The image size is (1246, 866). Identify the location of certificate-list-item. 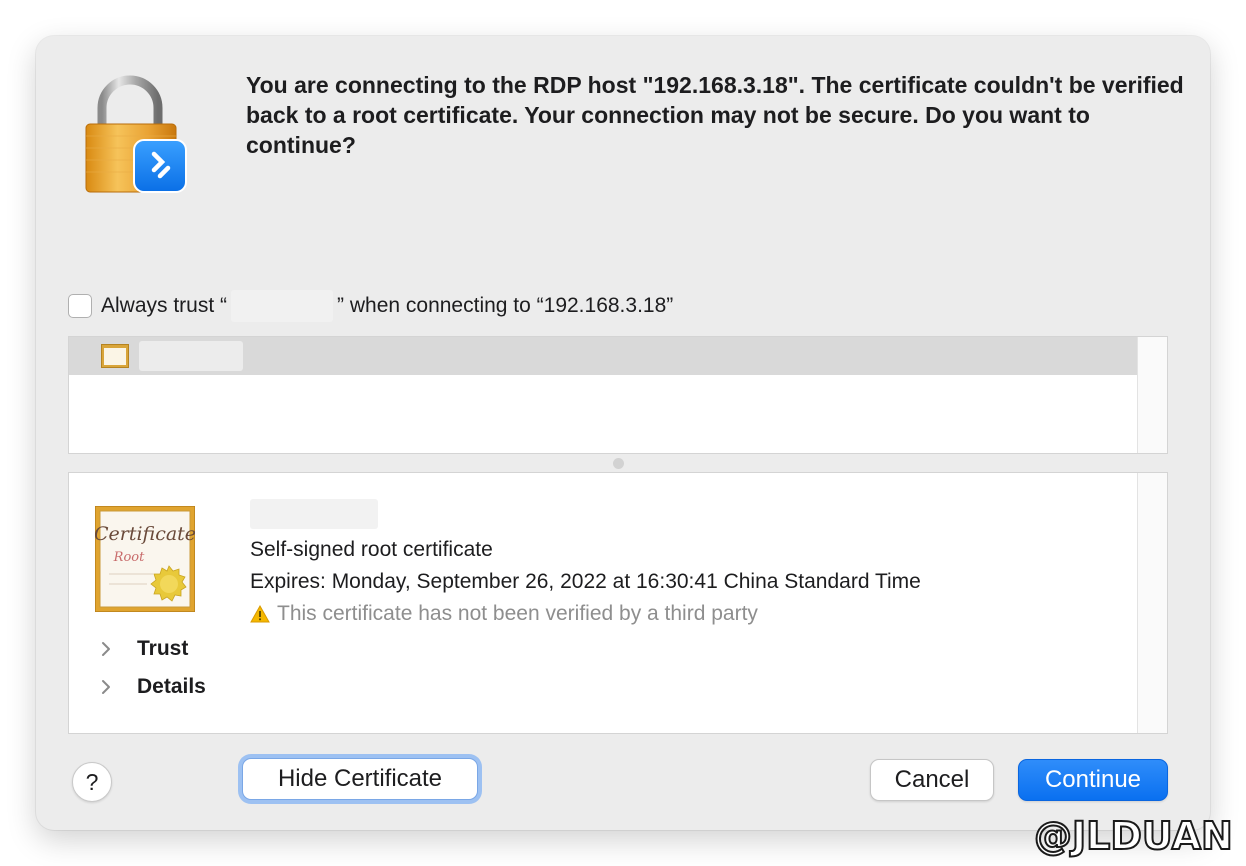
(603, 356).